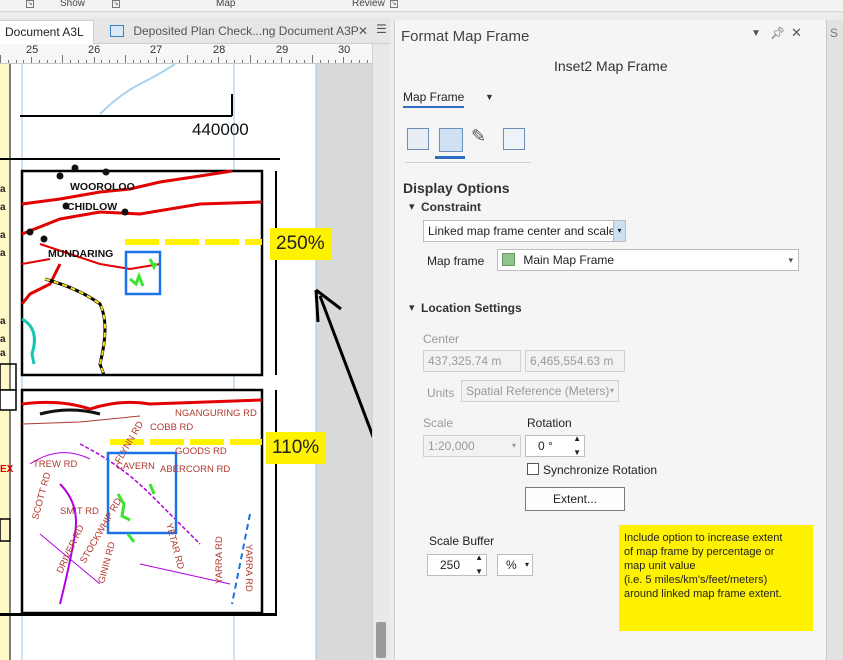  What do you see at coordinates (648, 260) in the screenshot?
I see `map-frame-select: Main Map Frame ▾` at bounding box center [648, 260].